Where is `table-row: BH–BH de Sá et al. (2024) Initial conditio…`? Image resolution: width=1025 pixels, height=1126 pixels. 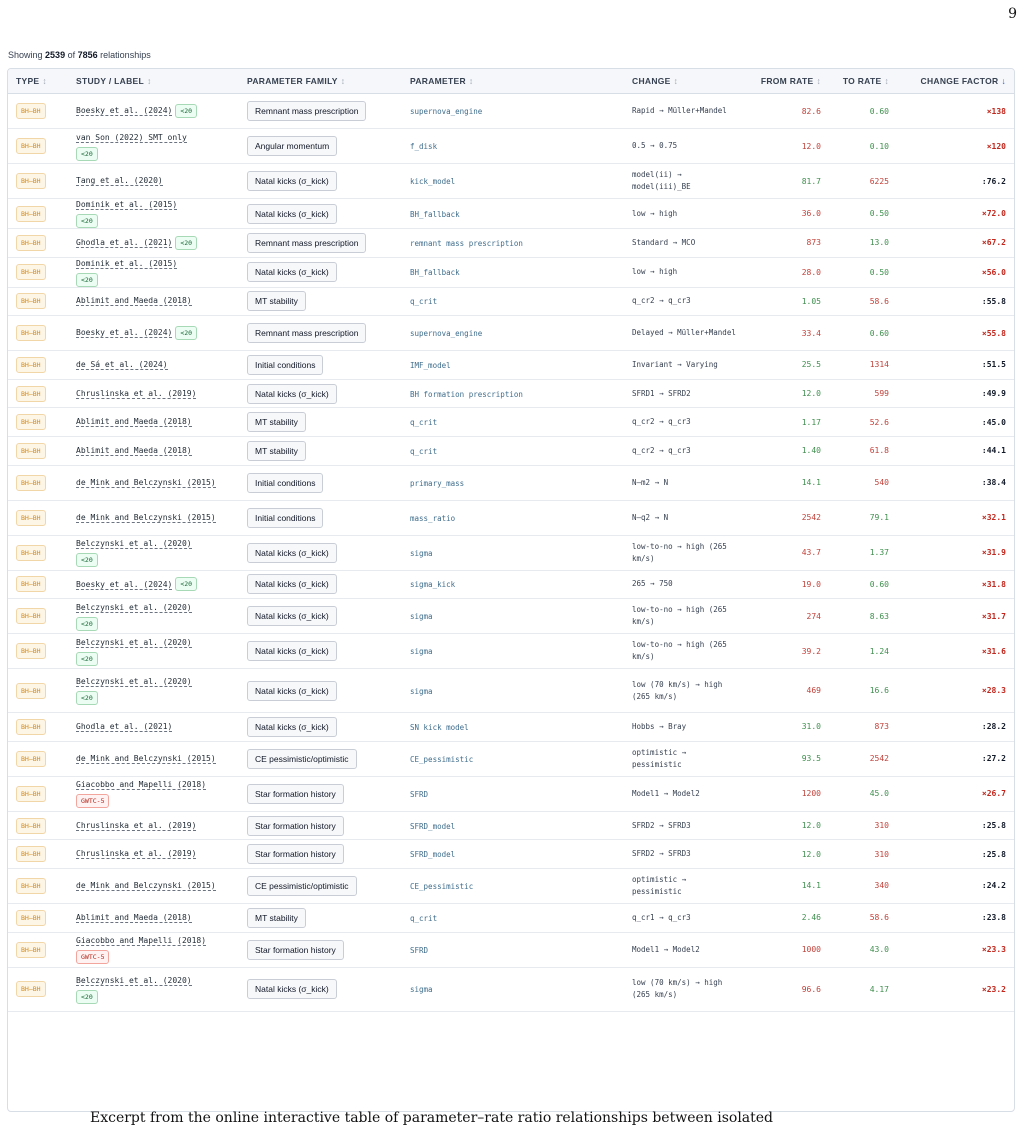 table-row: BH–BH de Sá et al. (2024) Initial conditio… is located at coordinates (511, 365).